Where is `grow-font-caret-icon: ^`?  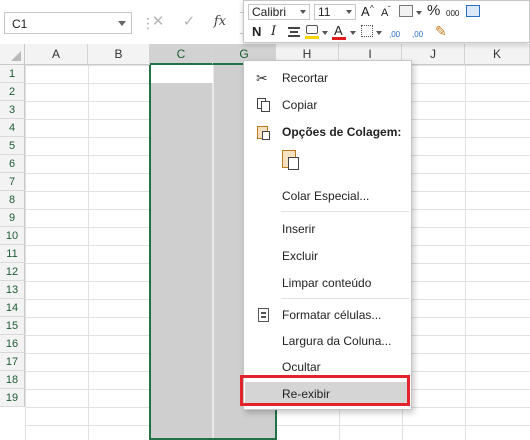 grow-font-caret-icon: ^ is located at coordinates (372, 8).